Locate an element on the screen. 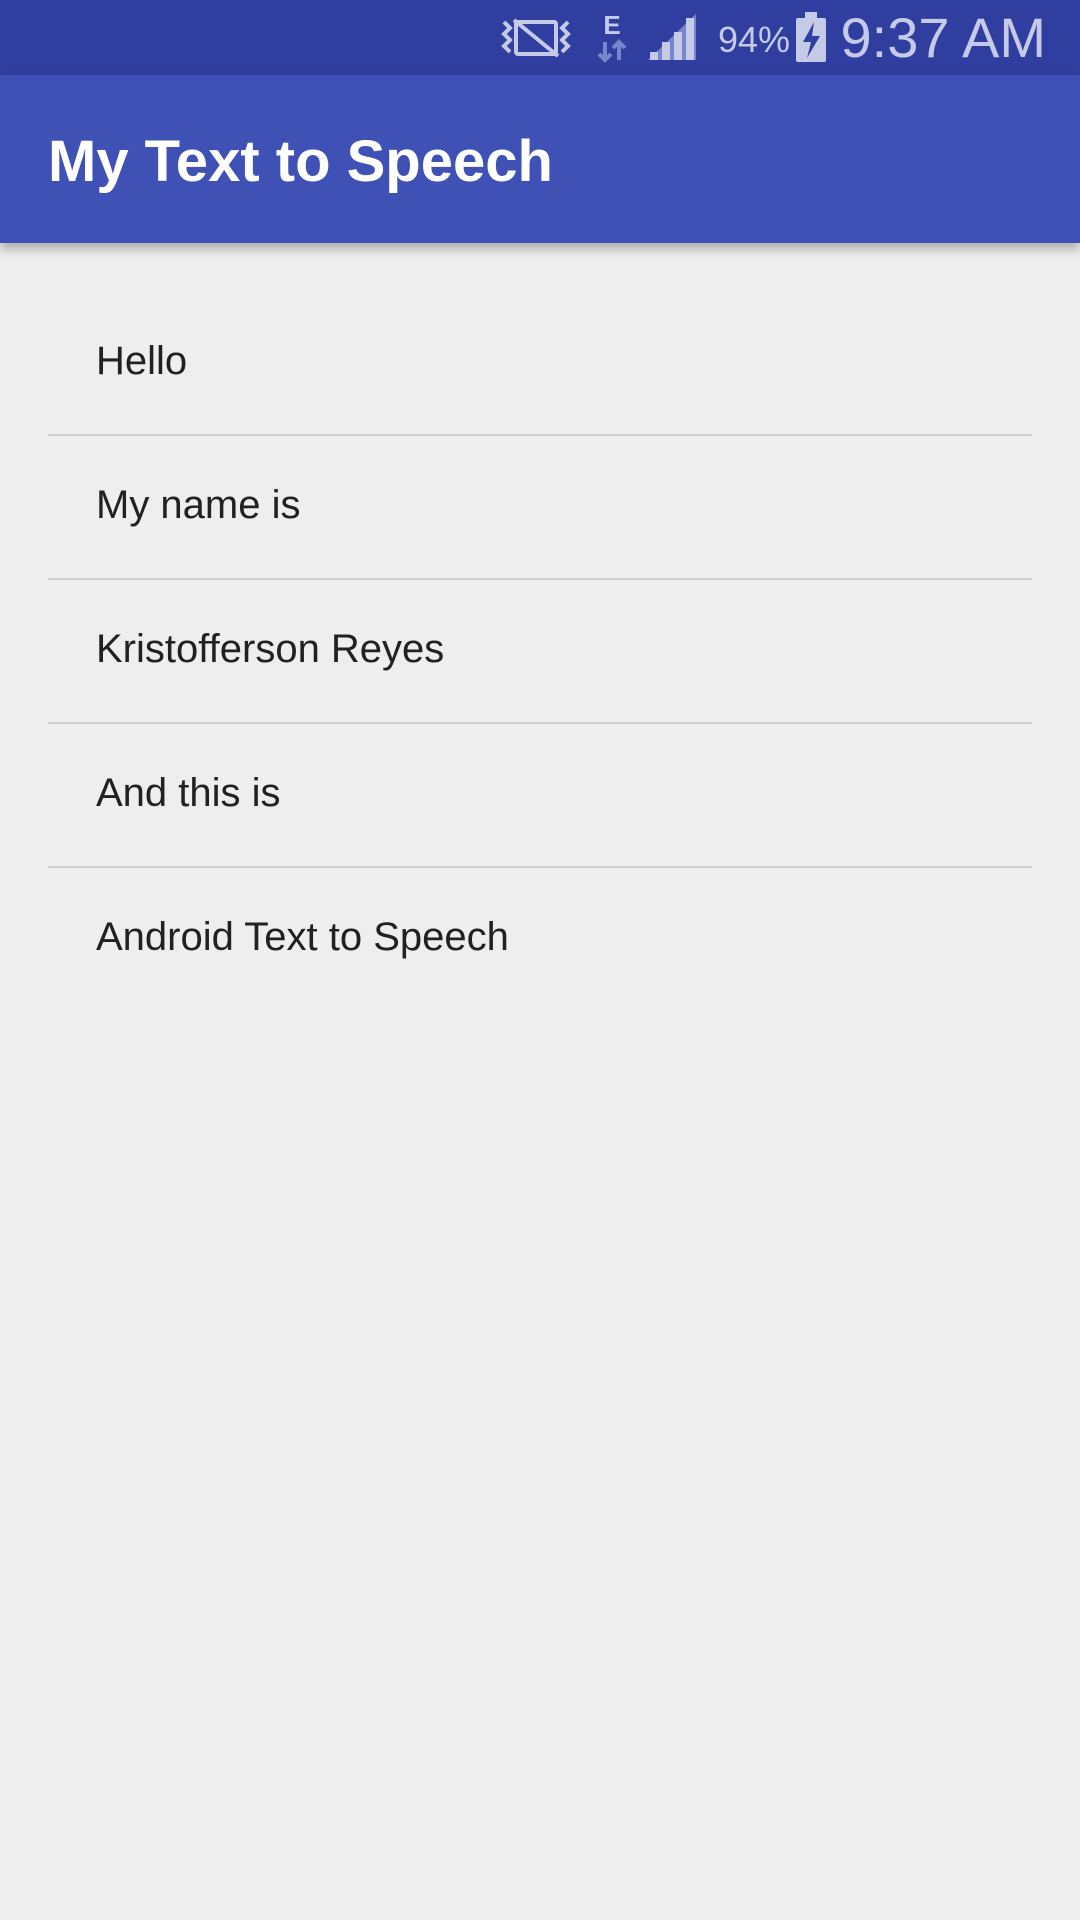 The image size is (1080, 1920). app-bar: My Text to Speech is located at coordinates (540, 159).